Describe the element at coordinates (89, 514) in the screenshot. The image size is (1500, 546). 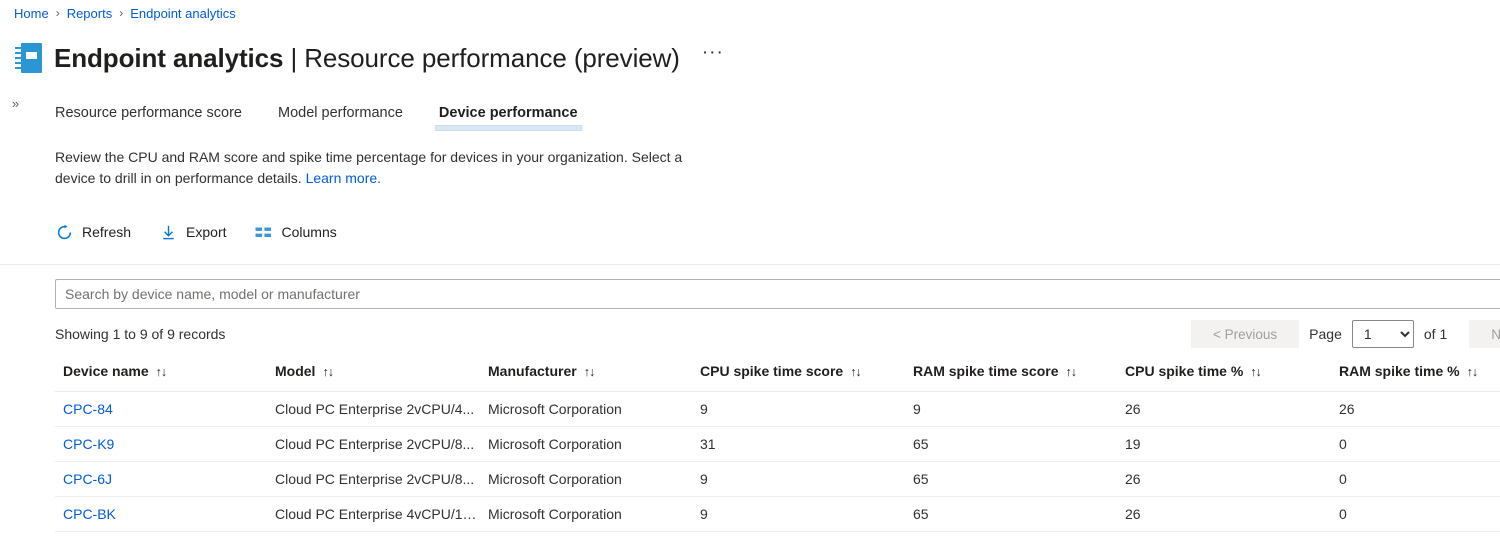
I see `device-link: CPC-BK` at that location.